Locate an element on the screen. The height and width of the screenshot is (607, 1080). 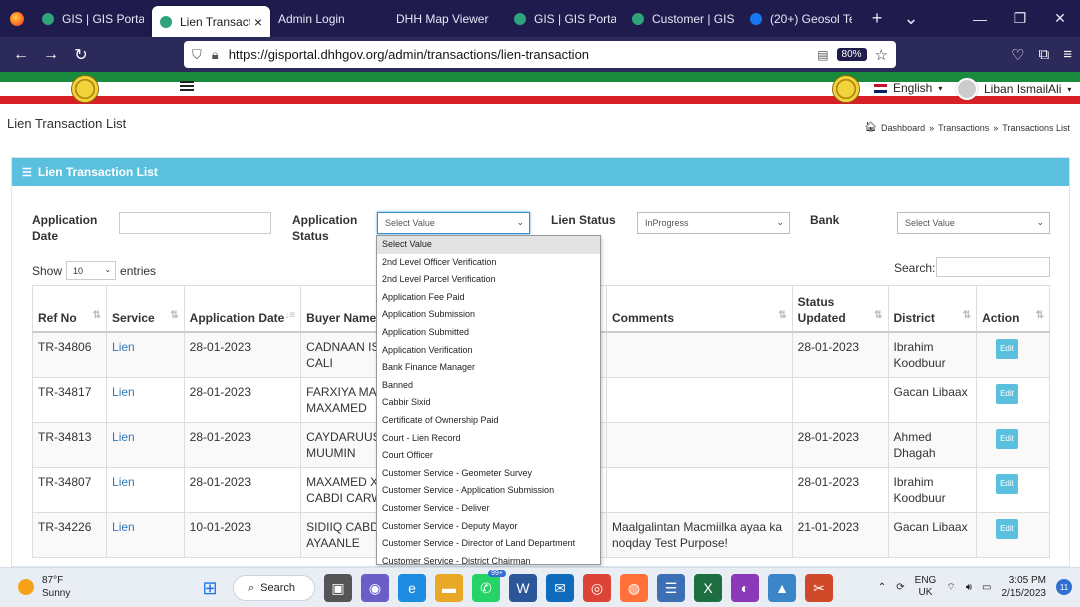
battery-icon: ▭ is located at coordinates (986, 587).